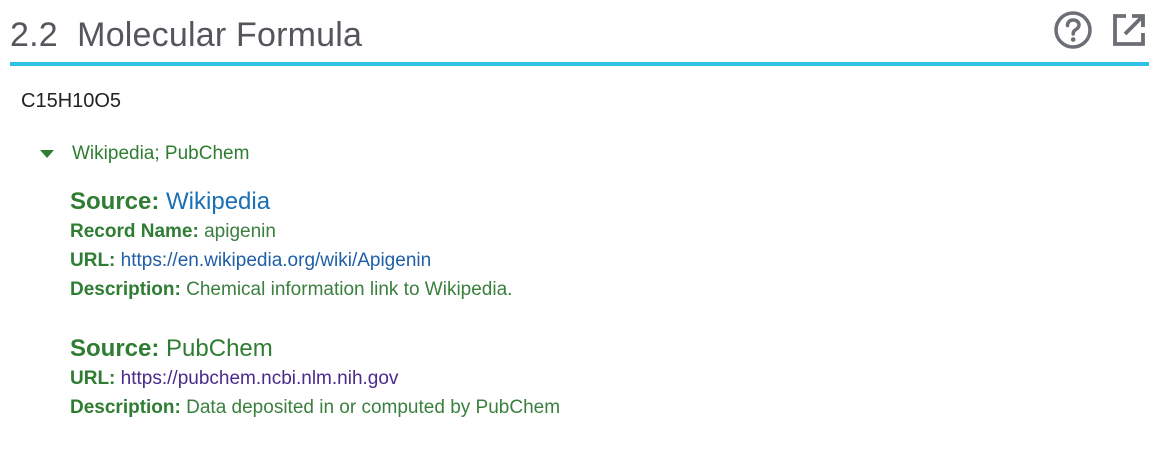 Image resolution: width=1176 pixels, height=449 pixels. I want to click on caret-down-icon, so click(47, 154).